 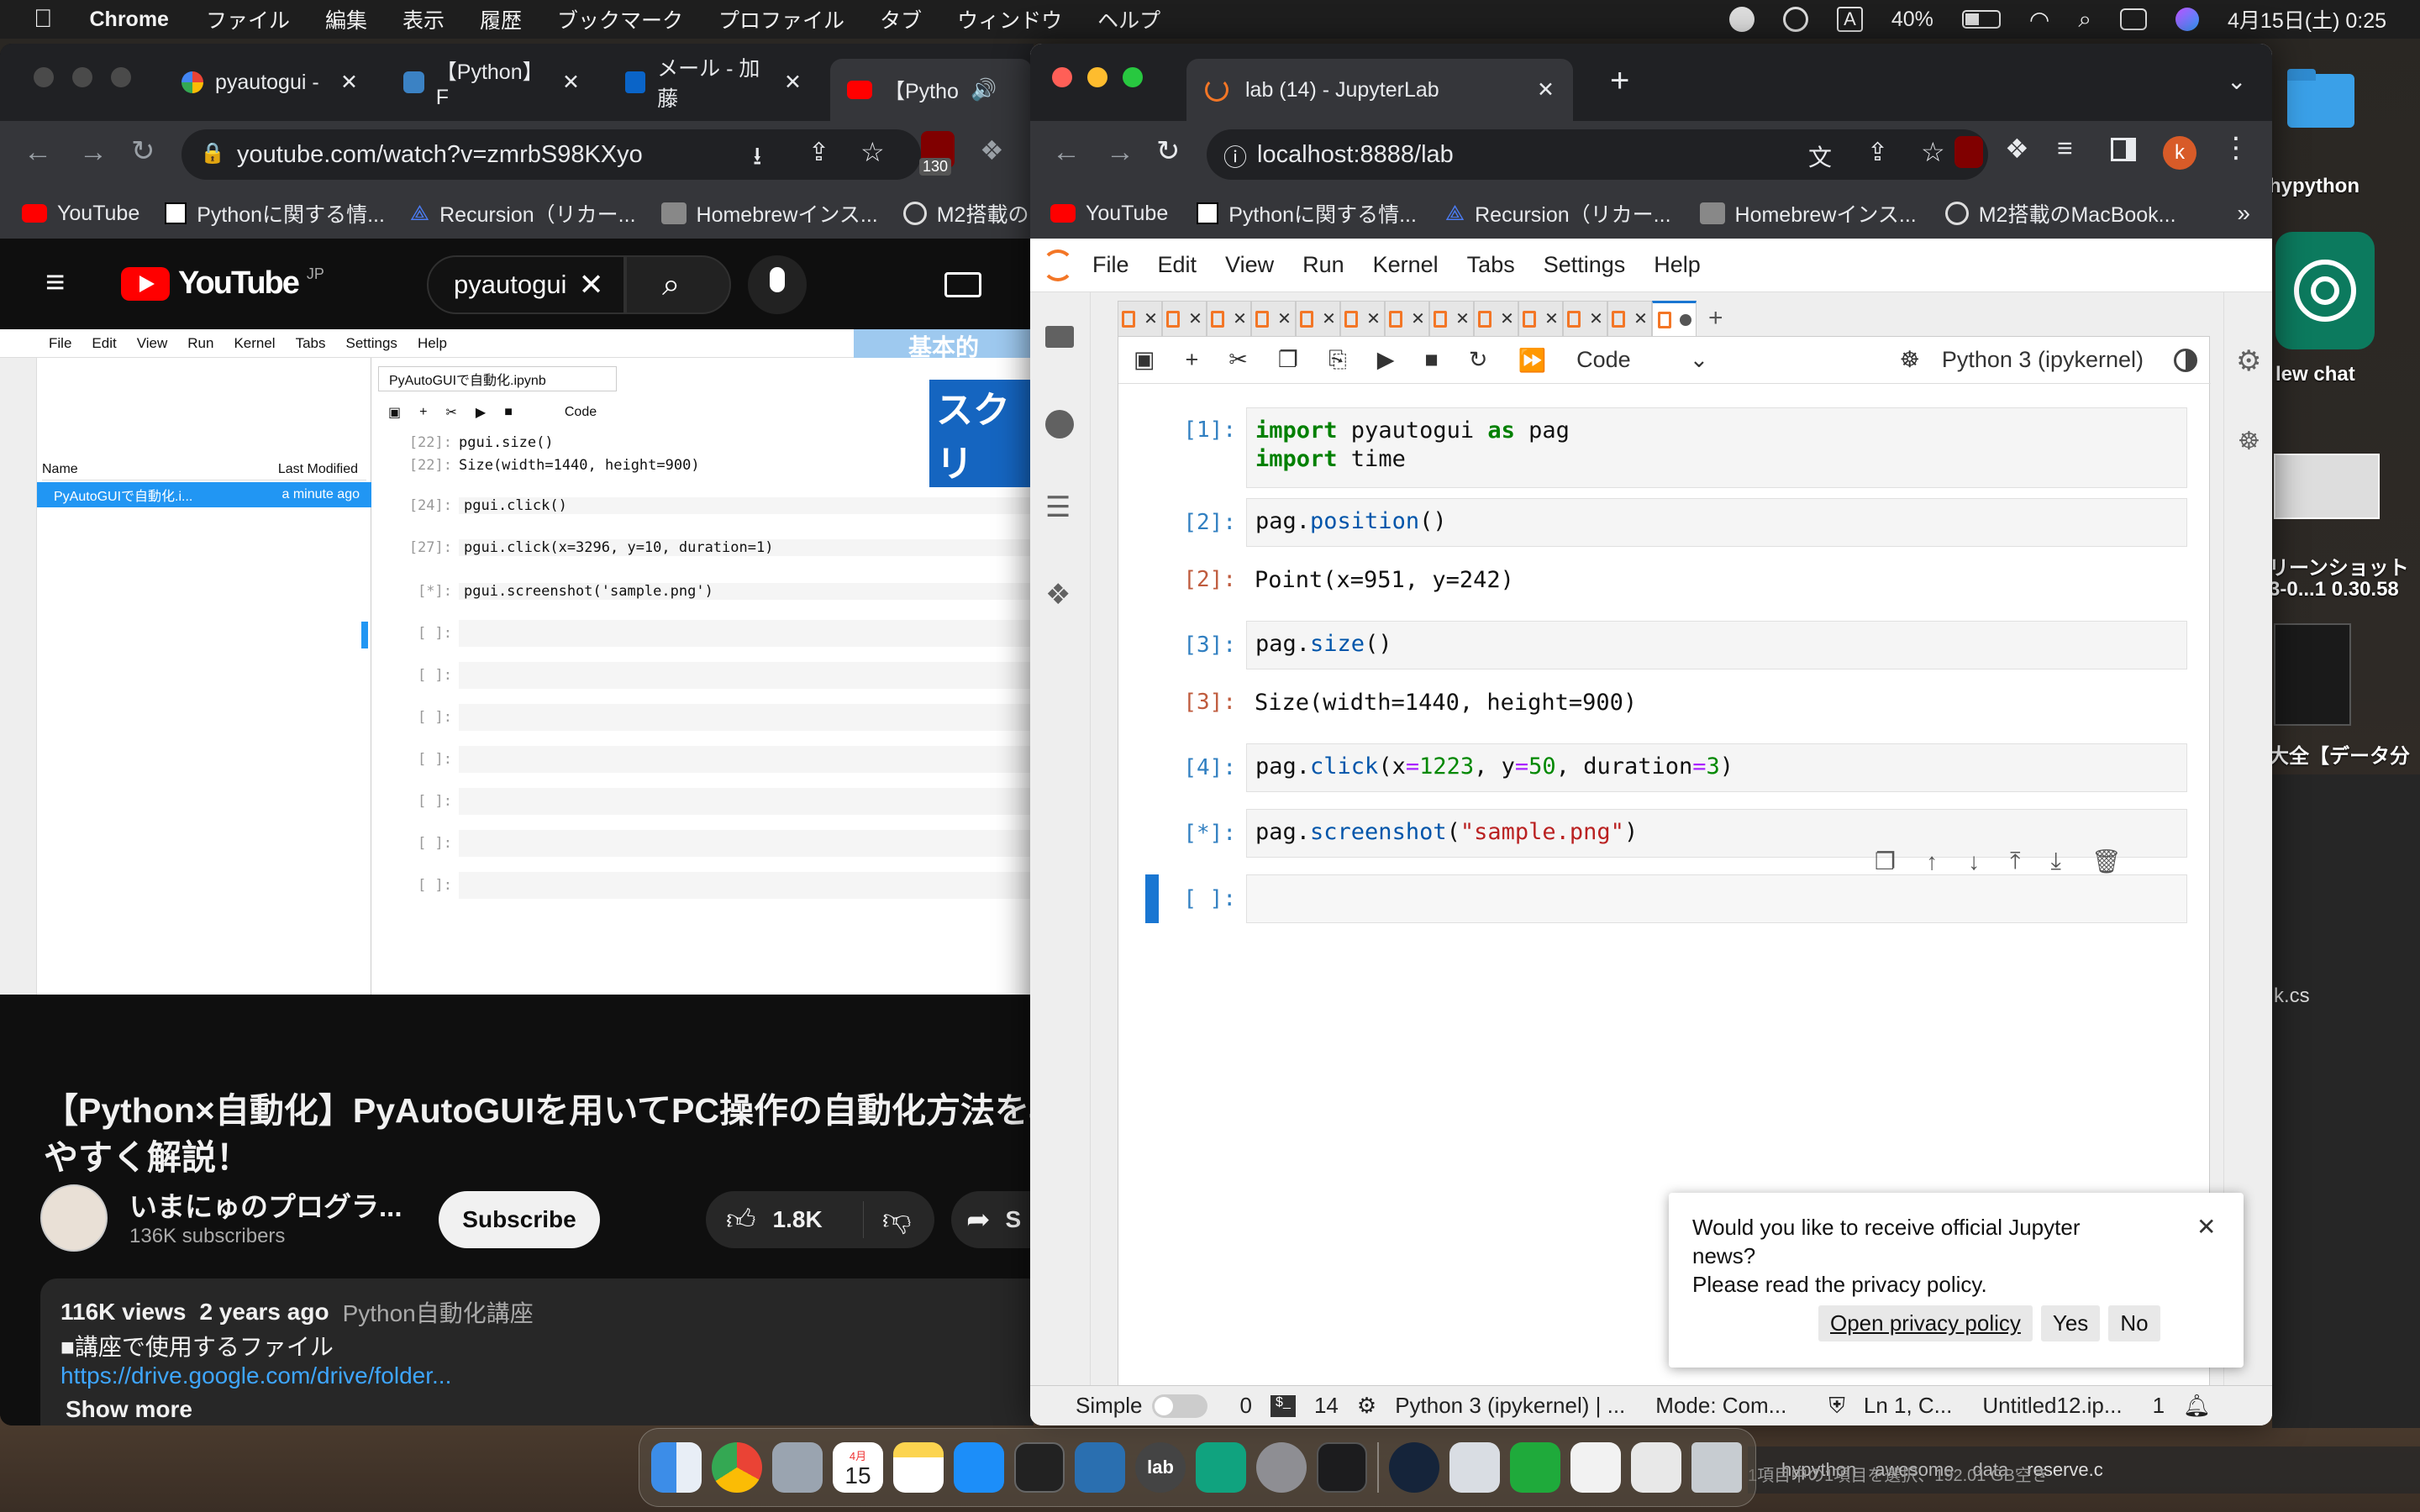 I want to click on chatgpt-dock-icon, so click(x=1221, y=1467).